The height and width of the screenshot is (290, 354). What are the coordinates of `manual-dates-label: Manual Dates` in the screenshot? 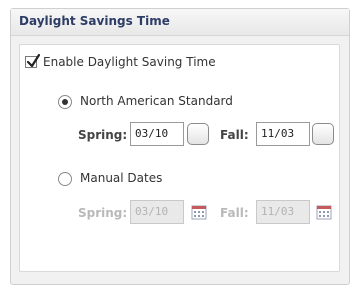 It's located at (121, 178).